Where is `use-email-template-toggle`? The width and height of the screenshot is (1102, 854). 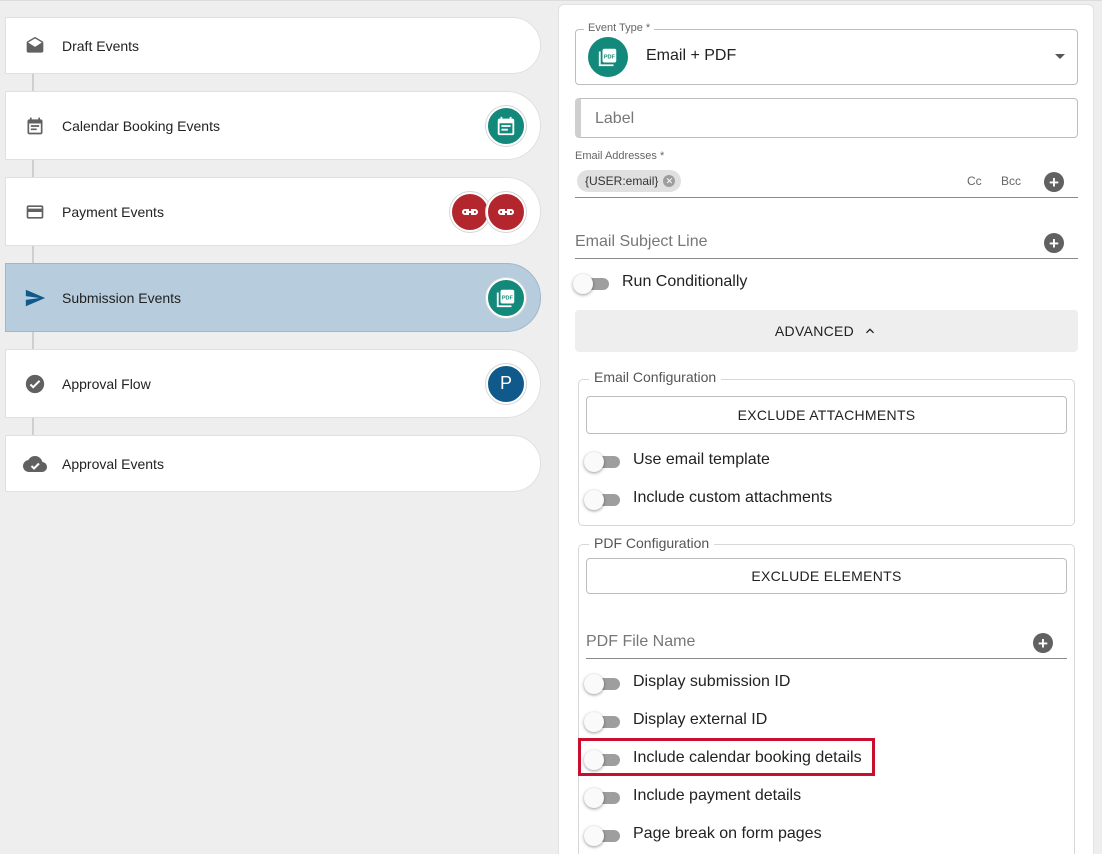
use-email-template-toggle is located at coordinates (604, 461).